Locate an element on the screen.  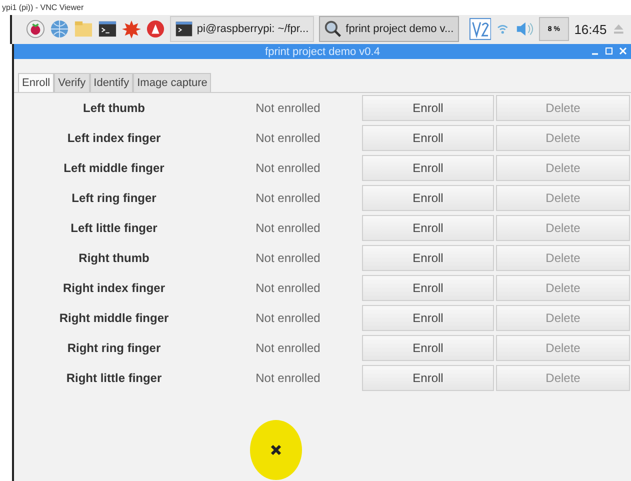
maximize-icon is located at coordinates (609, 51).